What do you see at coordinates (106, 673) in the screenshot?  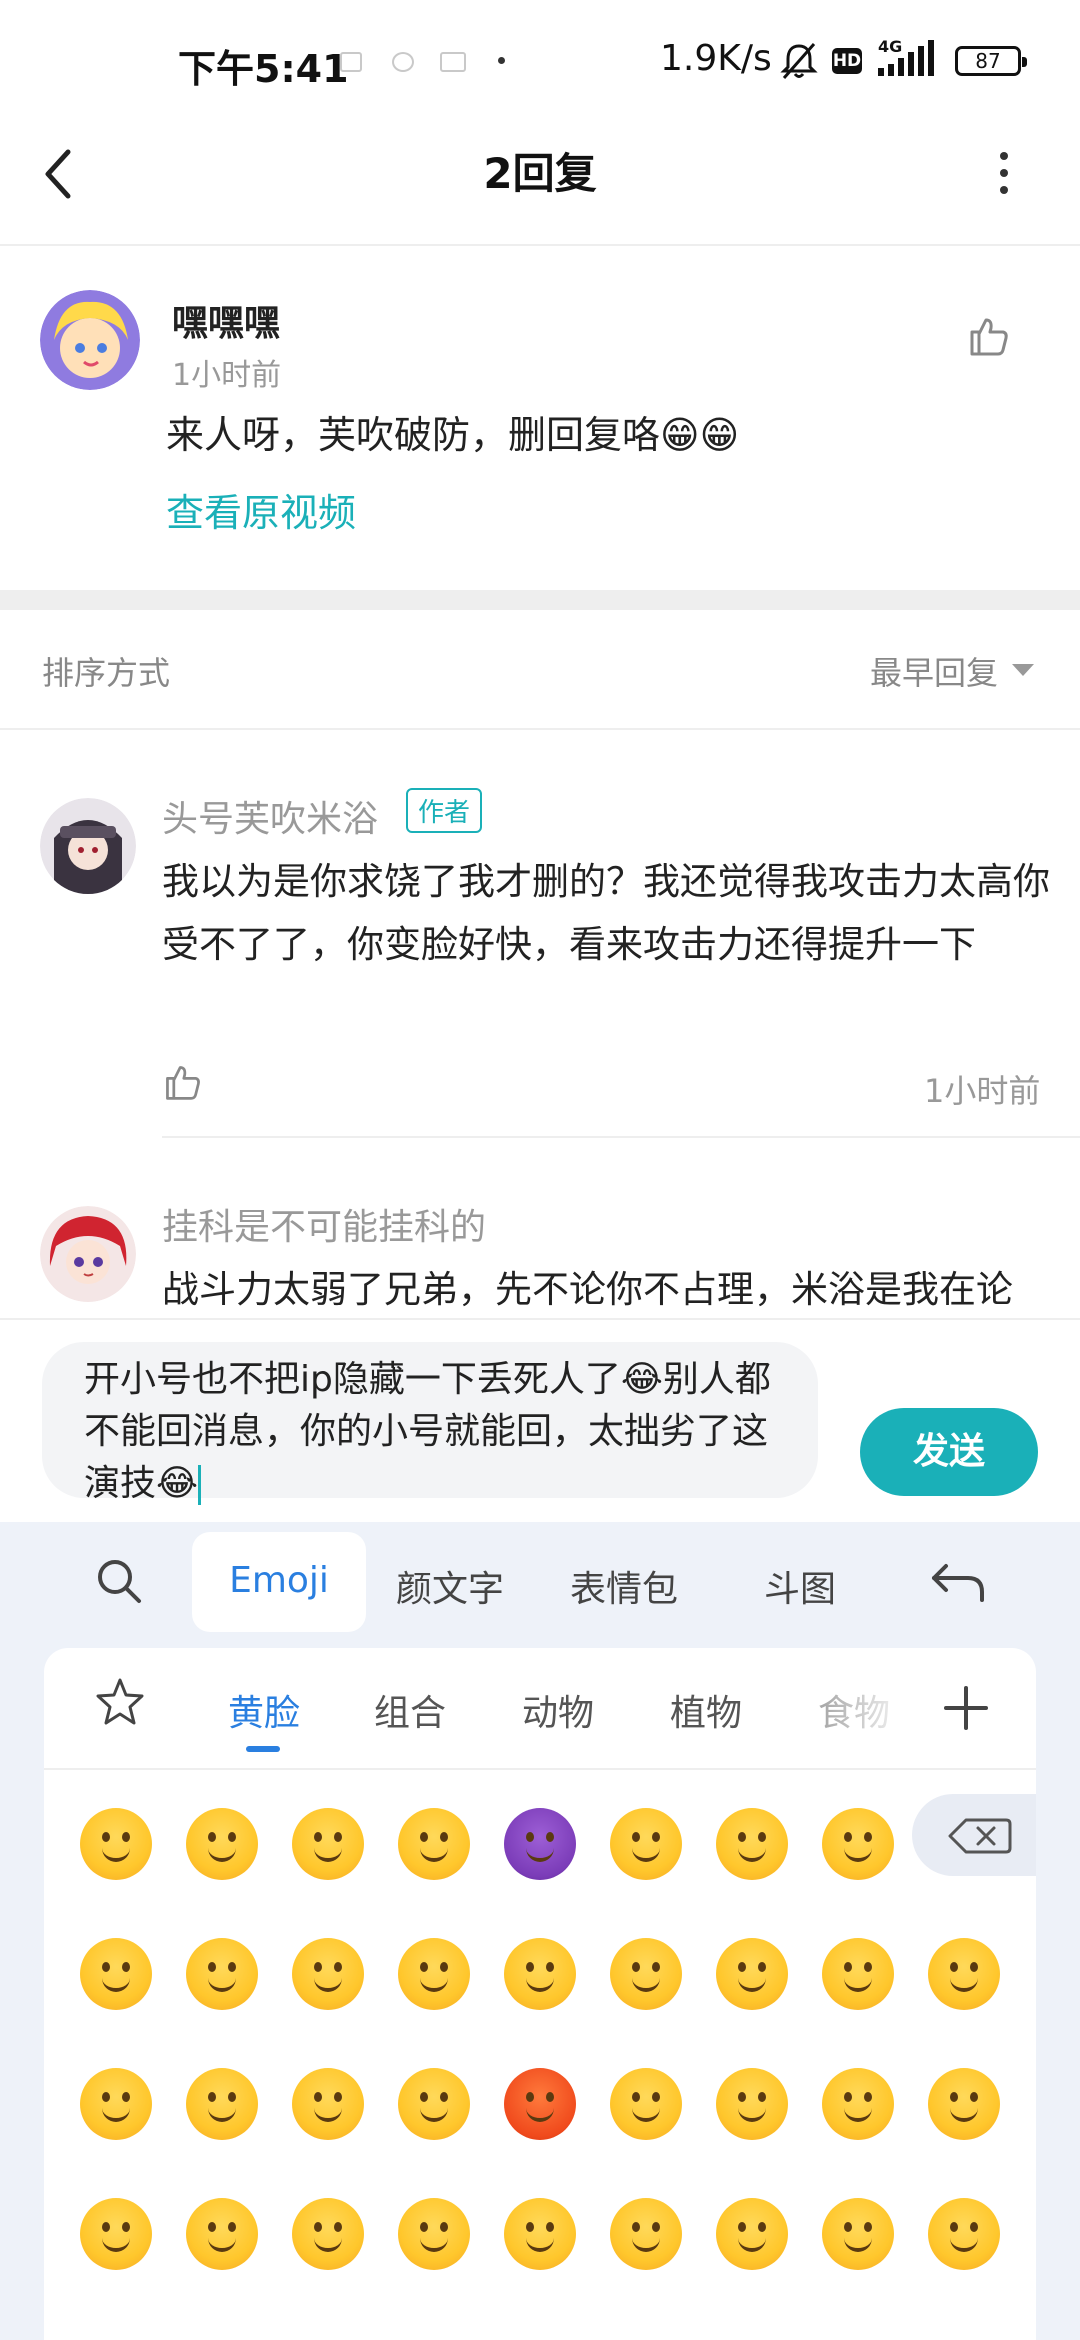 I see `sort-label: 排序方式` at bounding box center [106, 673].